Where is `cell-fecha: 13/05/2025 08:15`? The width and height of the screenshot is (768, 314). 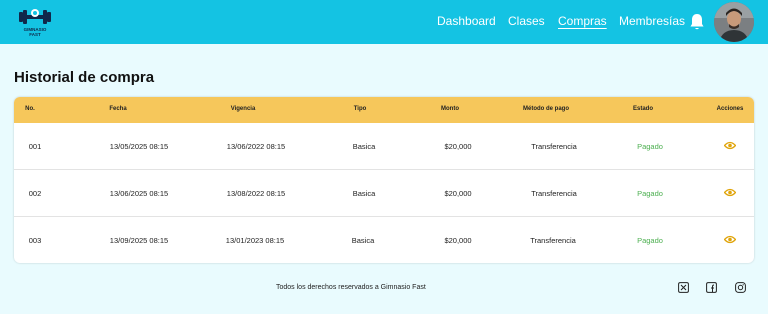 cell-fecha: 13/05/2025 08:15 is located at coordinates (139, 146).